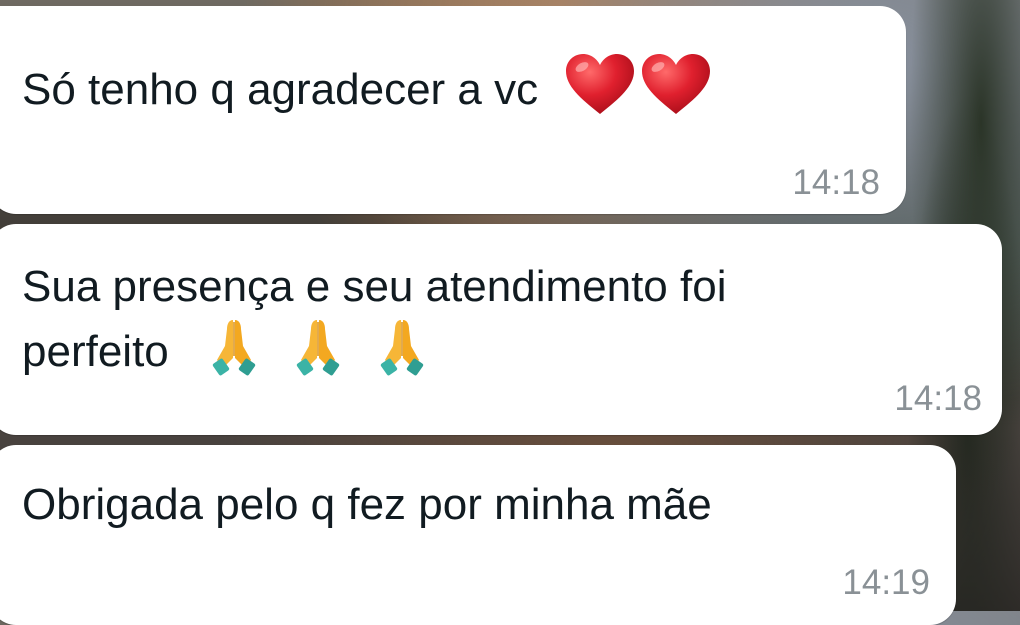  What do you see at coordinates (374, 286) in the screenshot?
I see `message-text-line: Sua presença e seu atendimento foi` at bounding box center [374, 286].